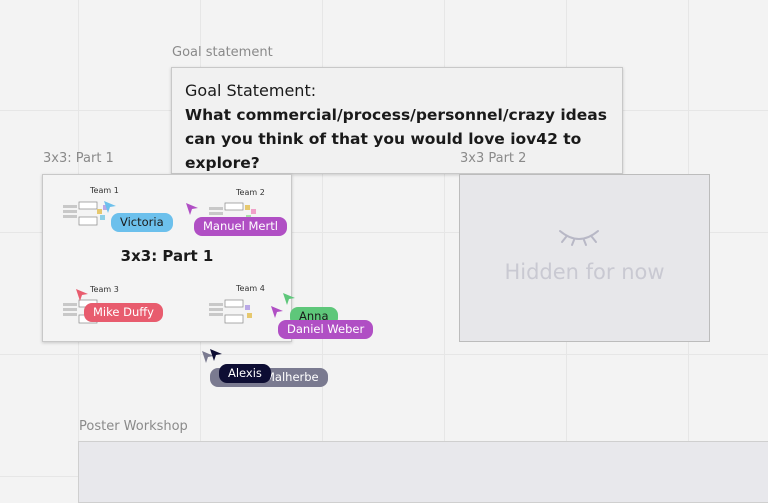 The height and width of the screenshot is (503, 768). What do you see at coordinates (245, 373) in the screenshot?
I see `collaborator-tag-alexis: Alexis` at bounding box center [245, 373].